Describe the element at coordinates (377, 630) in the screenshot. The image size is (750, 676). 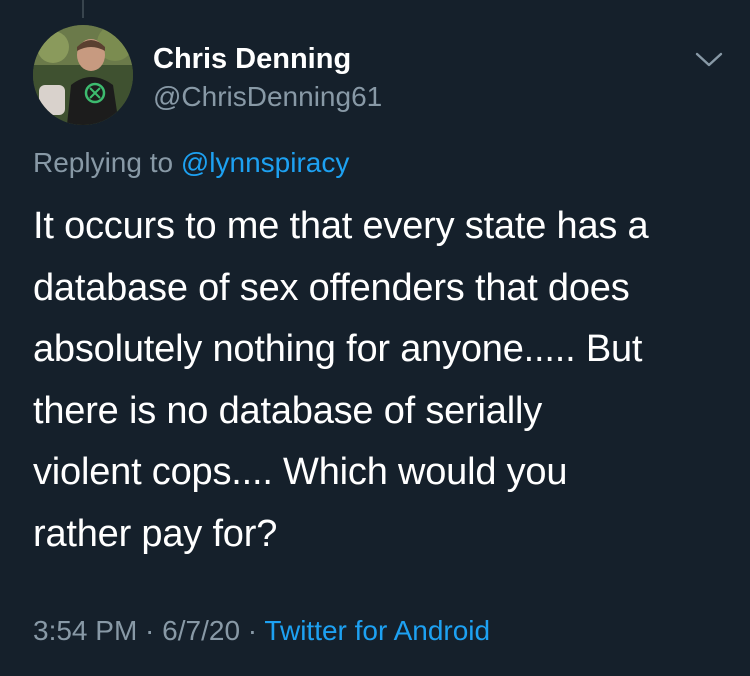
I see `tweet-source-link: Twitter for Android` at that location.